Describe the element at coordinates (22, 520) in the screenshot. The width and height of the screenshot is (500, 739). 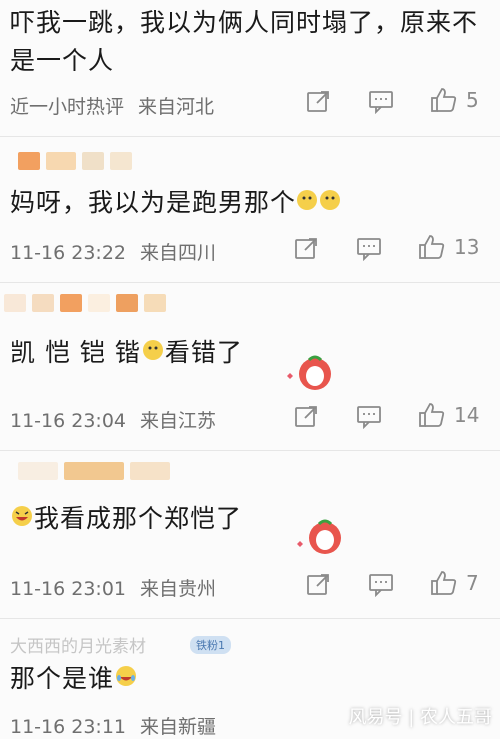
I see `laughing-emoji-icon` at that location.